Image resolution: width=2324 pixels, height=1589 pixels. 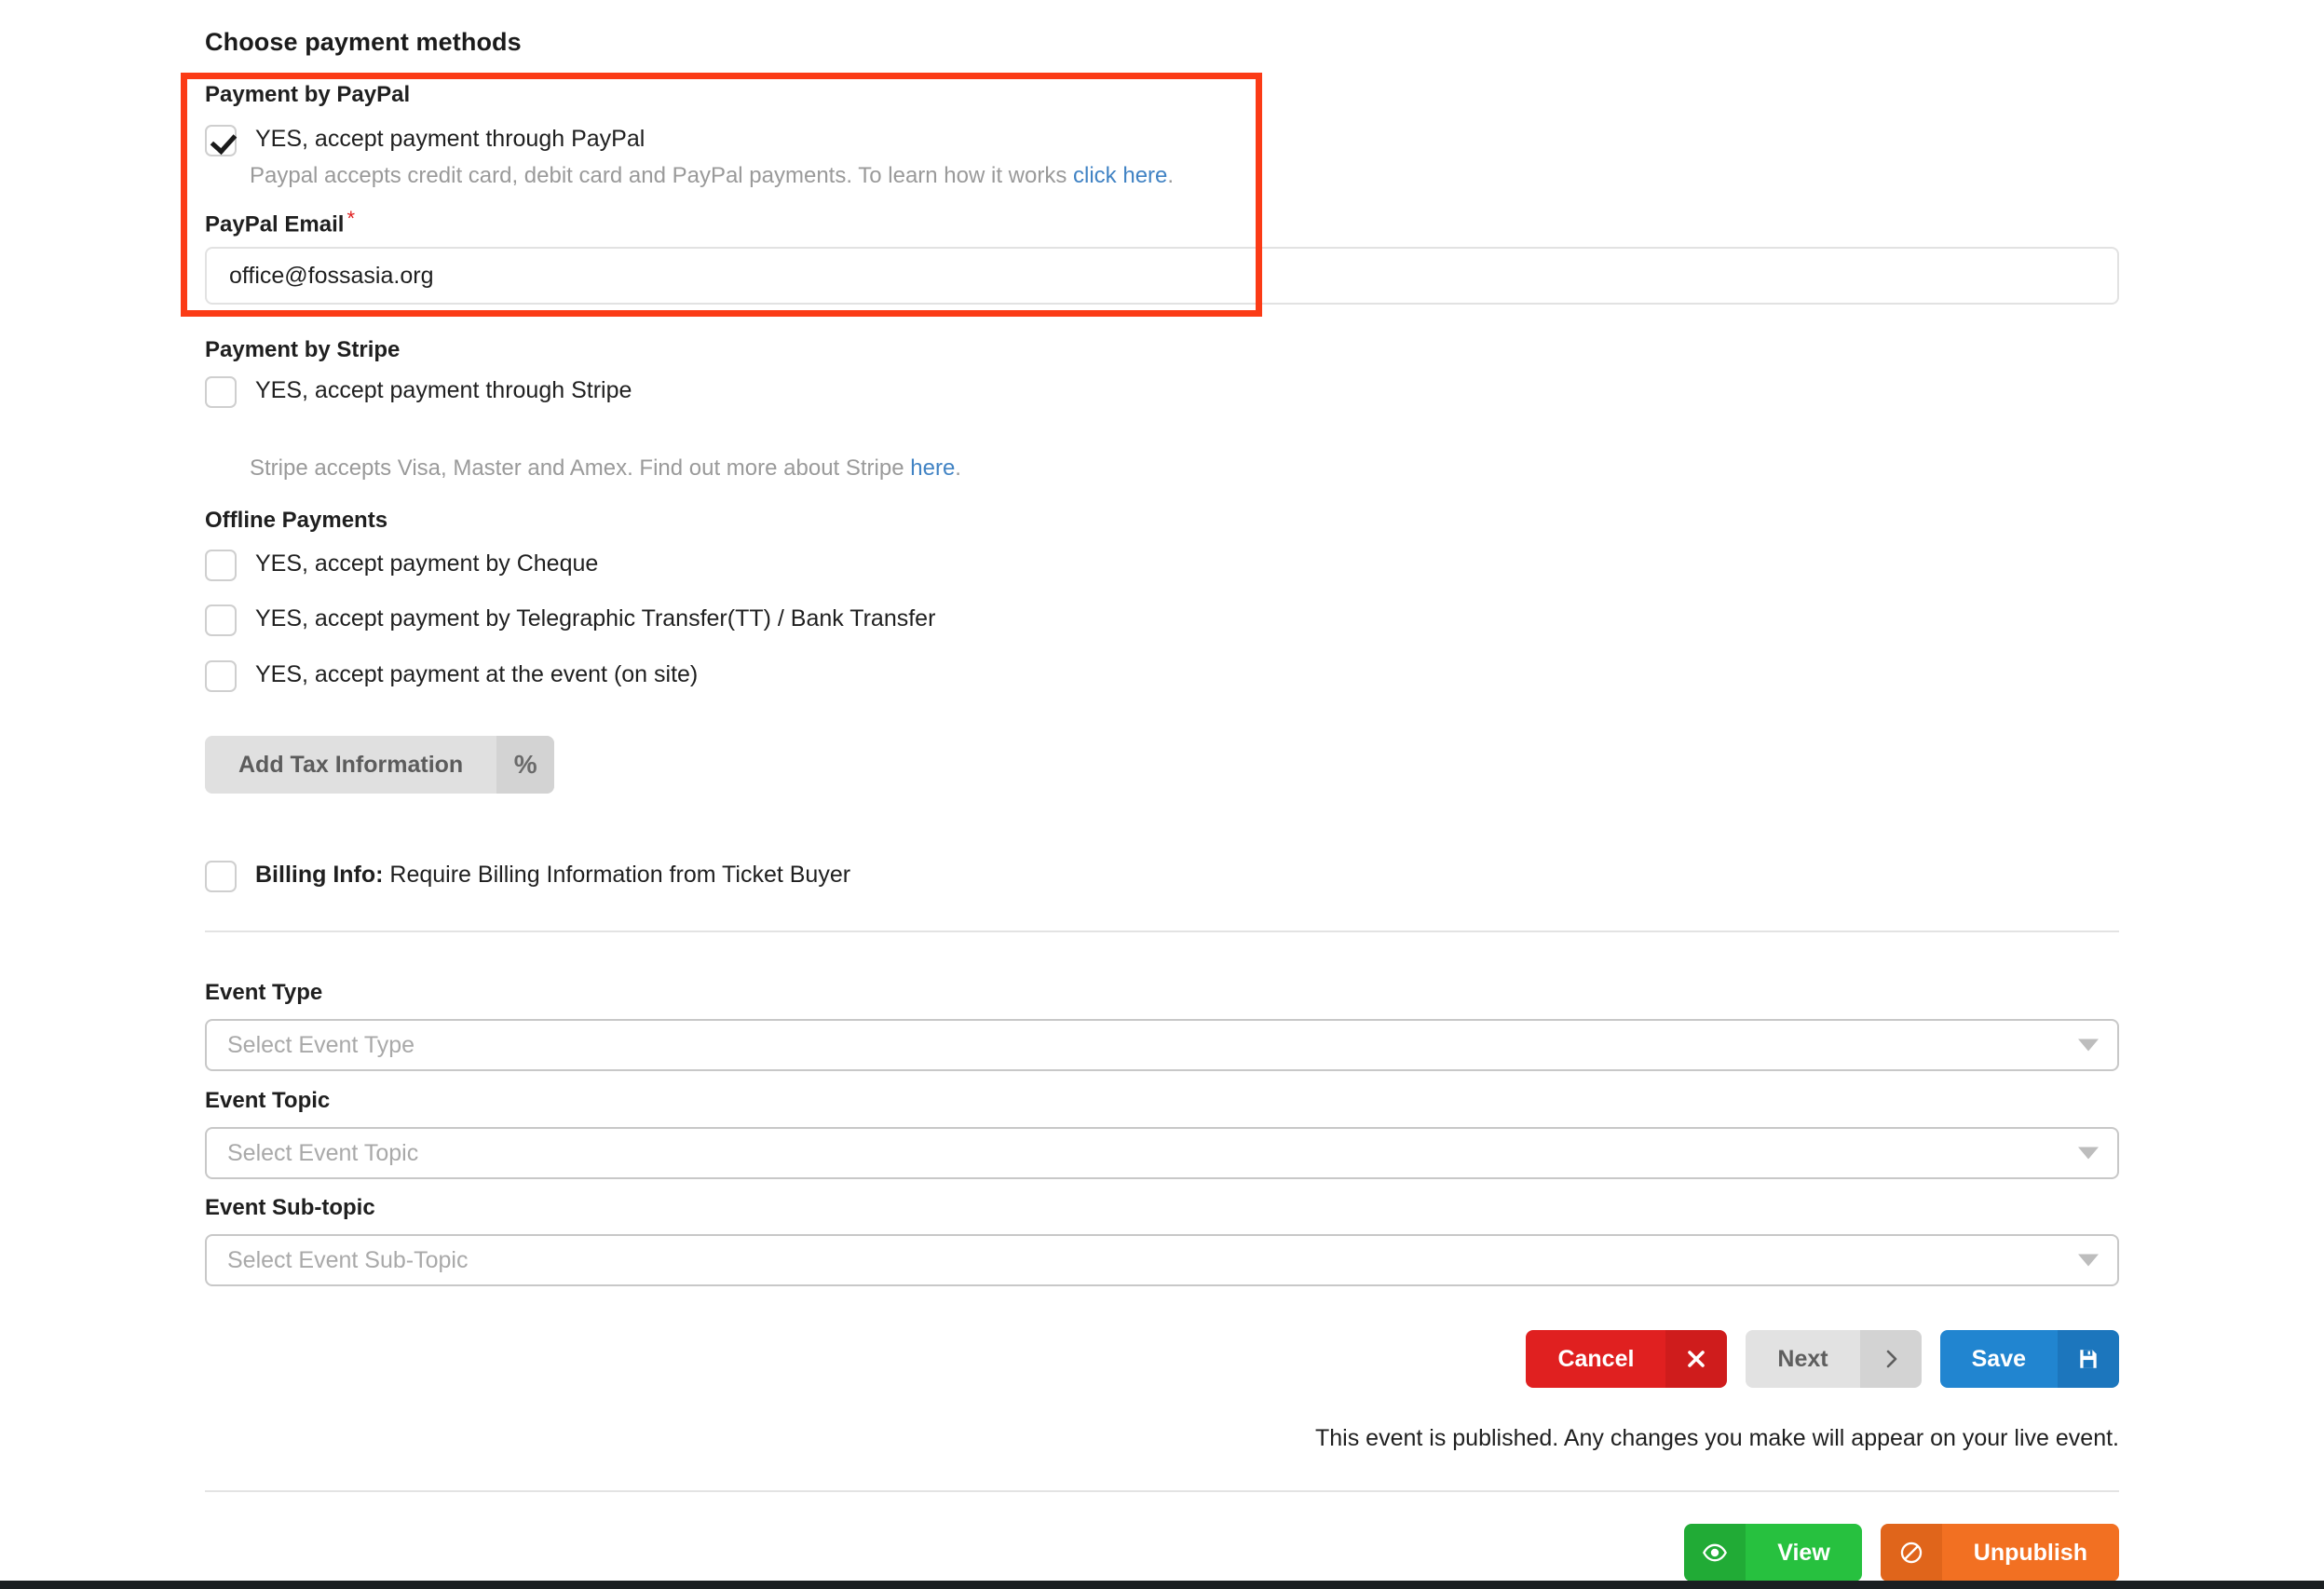 What do you see at coordinates (303, 350) in the screenshot?
I see `stripe-group-label: Payment by Stripe` at bounding box center [303, 350].